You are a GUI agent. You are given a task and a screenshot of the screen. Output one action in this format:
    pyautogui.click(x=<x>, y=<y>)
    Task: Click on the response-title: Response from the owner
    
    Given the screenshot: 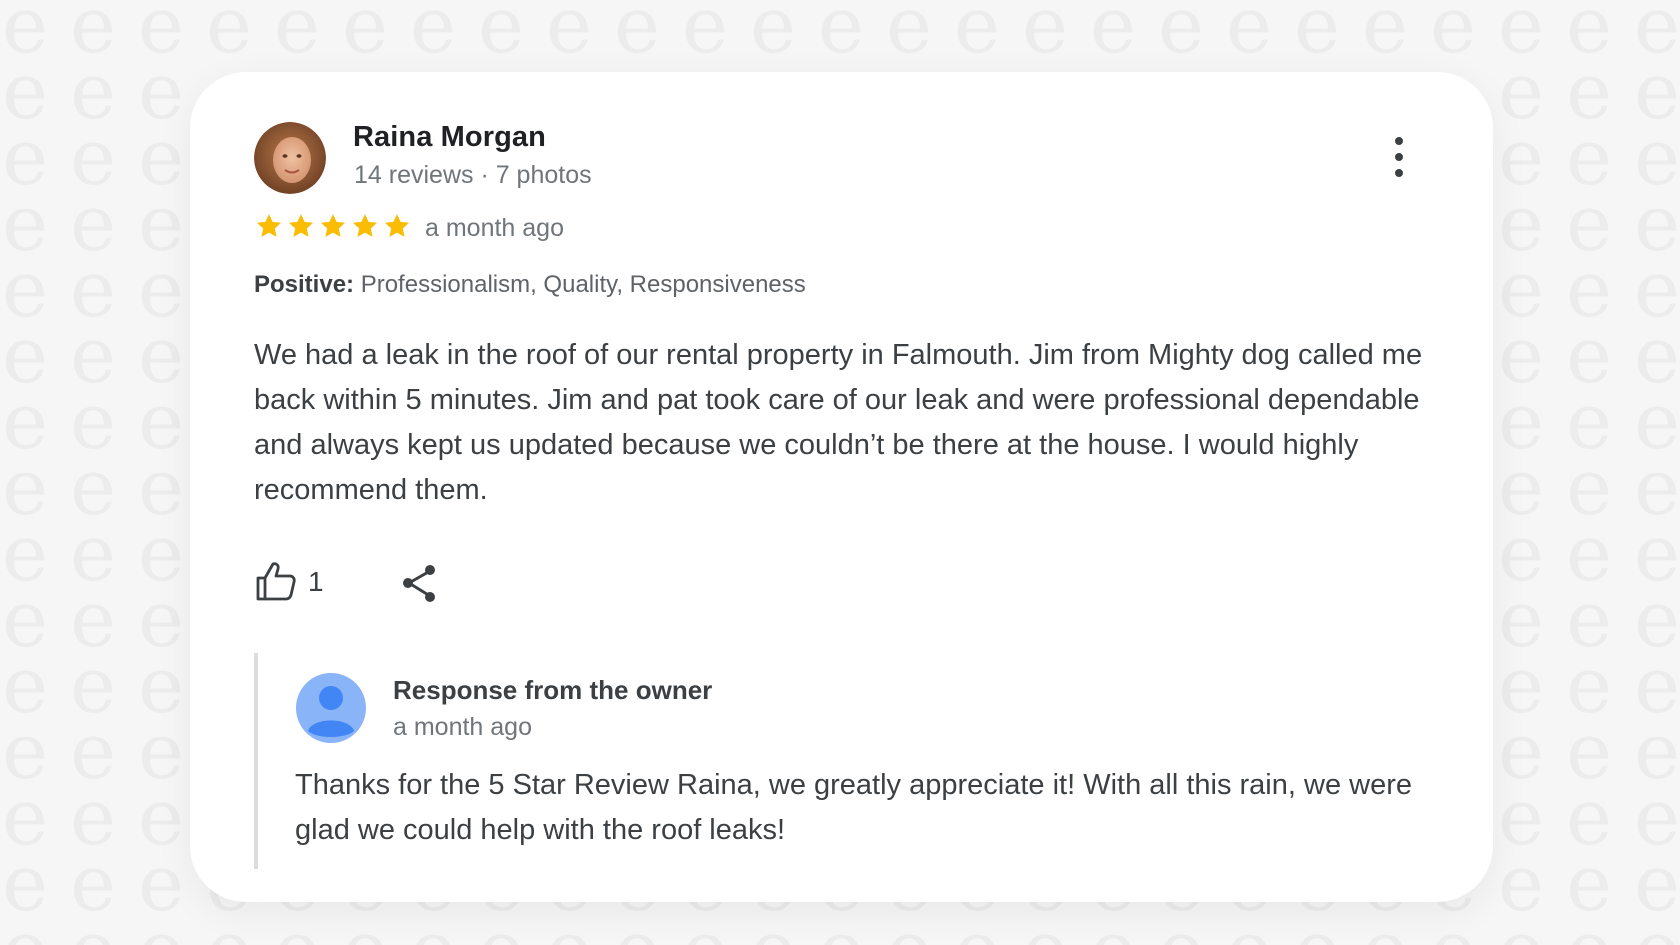 What is the action you would take?
    pyautogui.click(x=553, y=690)
    